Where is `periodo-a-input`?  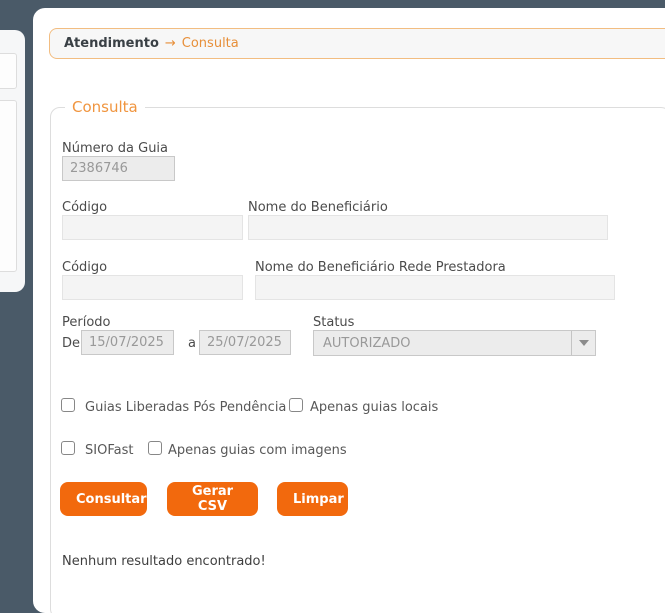
periodo-a-input is located at coordinates (245, 342).